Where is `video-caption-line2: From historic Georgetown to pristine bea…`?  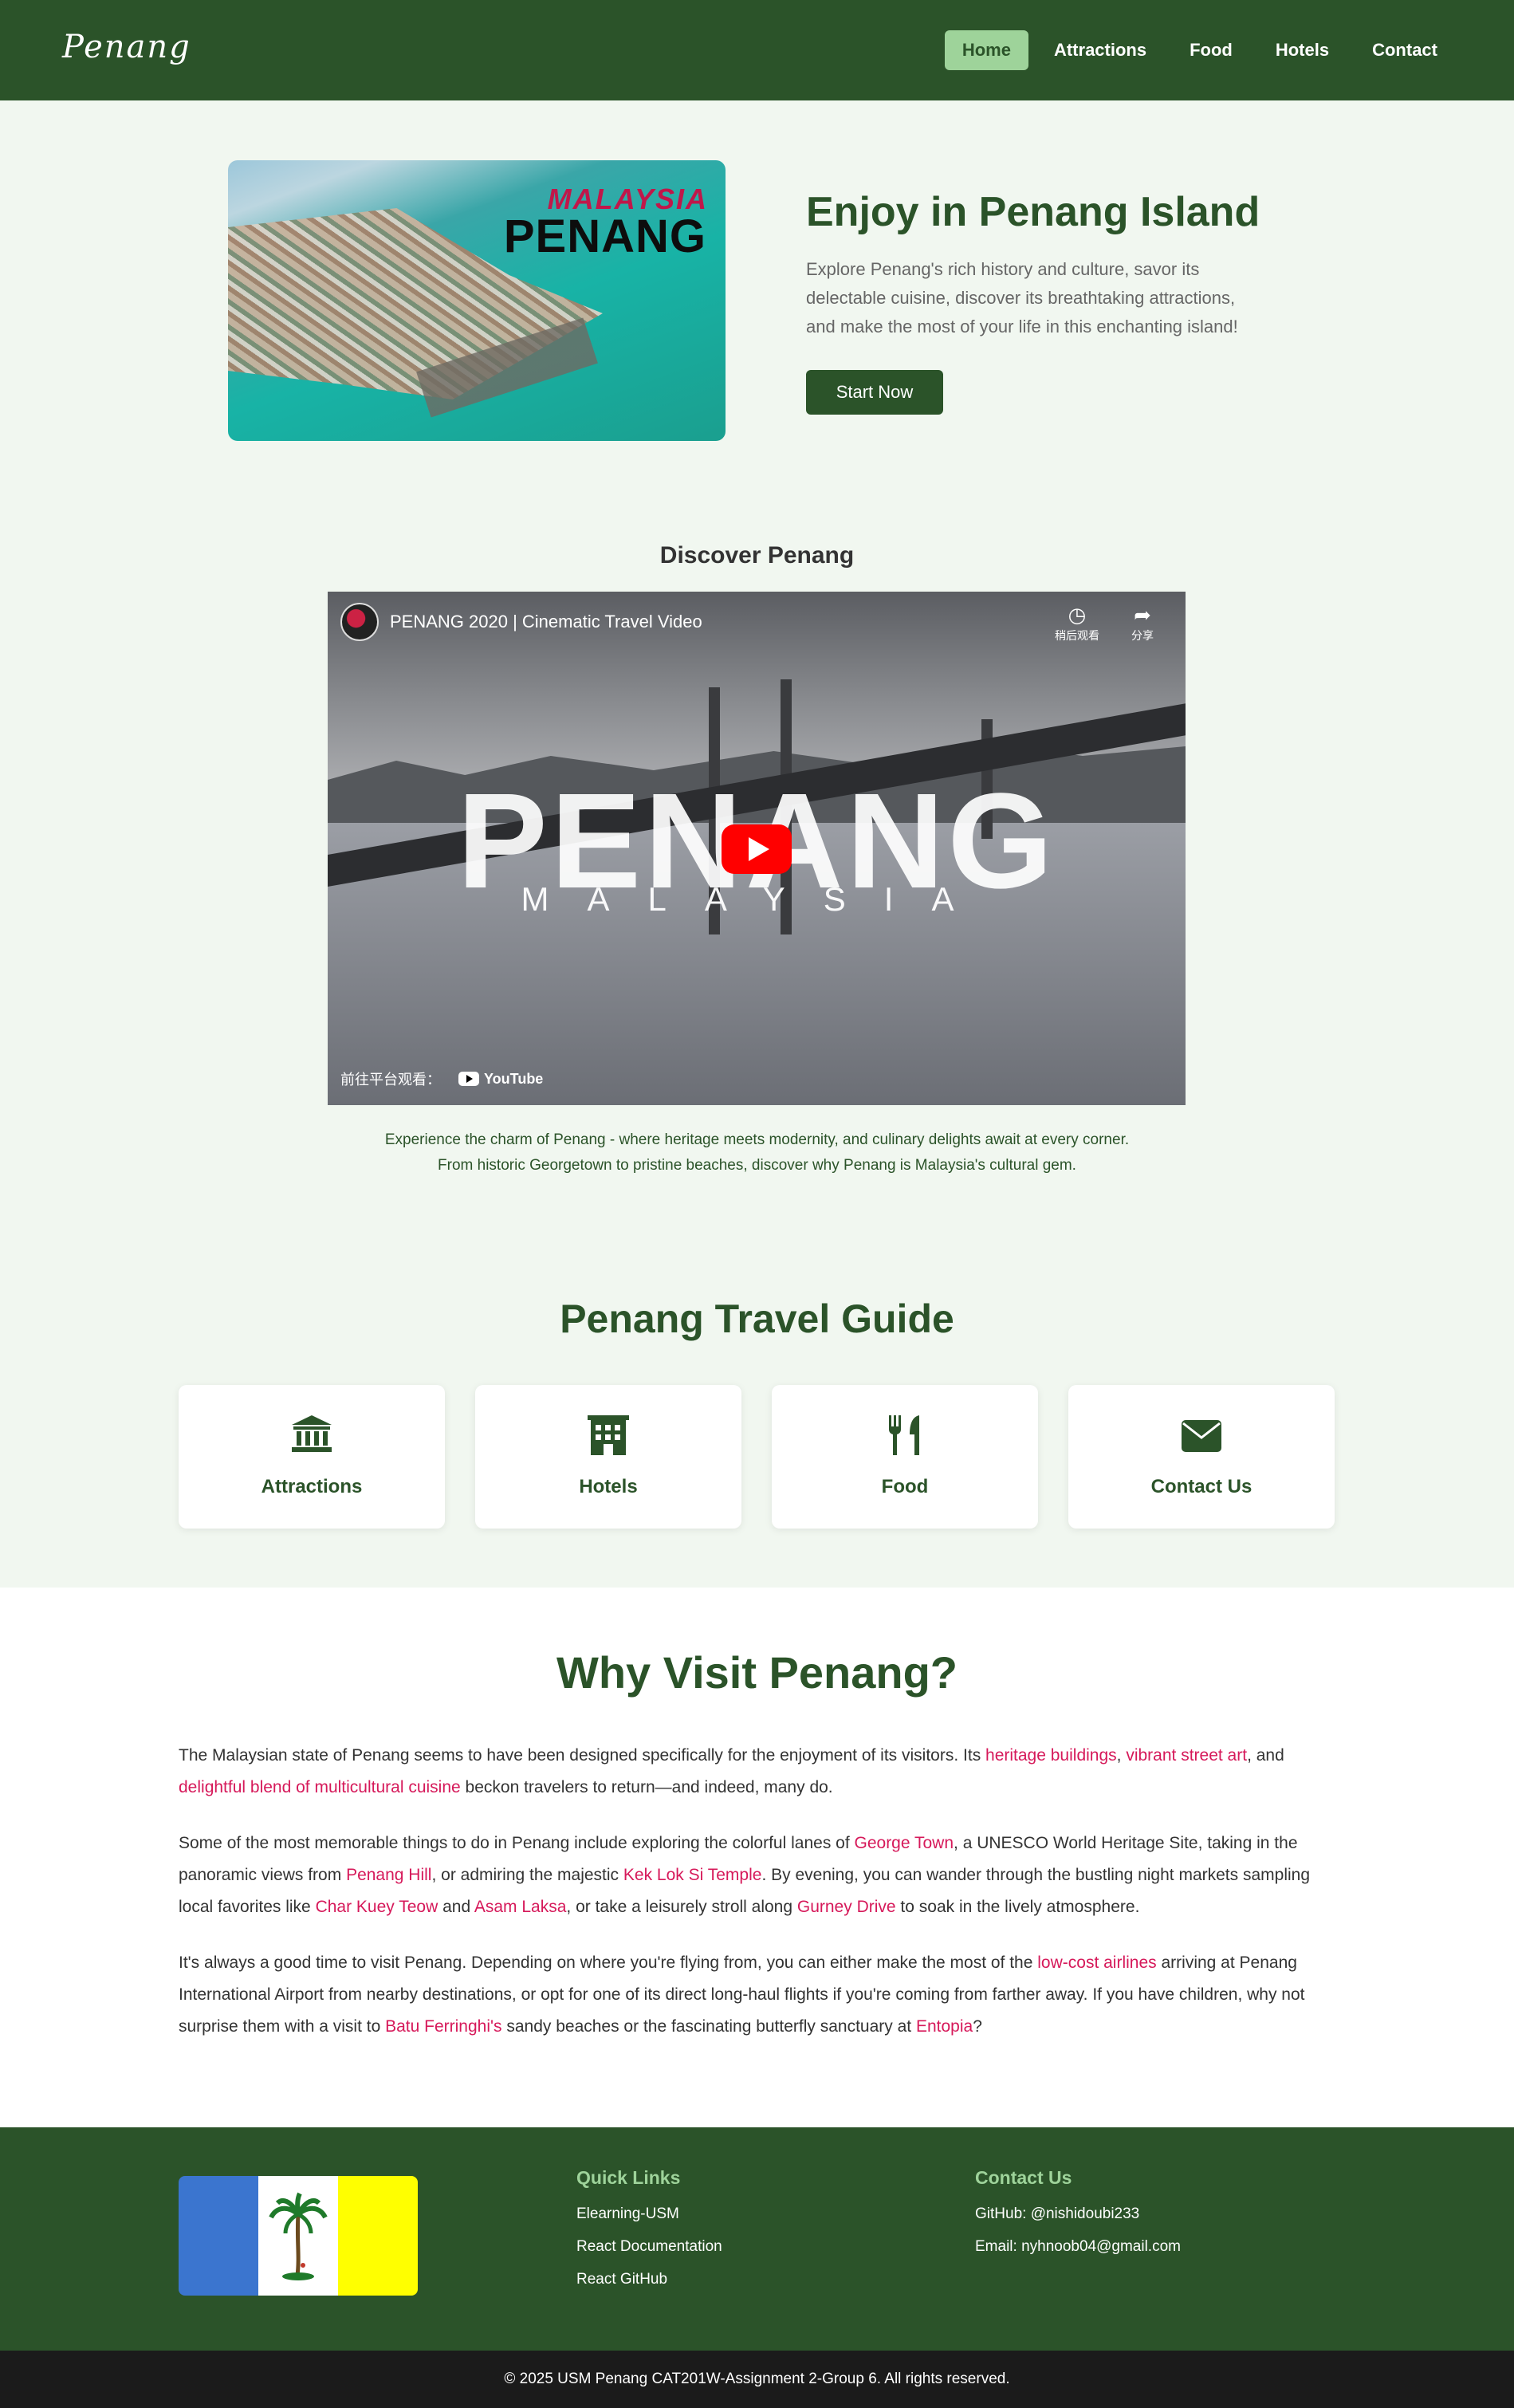 video-caption-line2: From historic Georgetown to pristine bea… is located at coordinates (757, 1165).